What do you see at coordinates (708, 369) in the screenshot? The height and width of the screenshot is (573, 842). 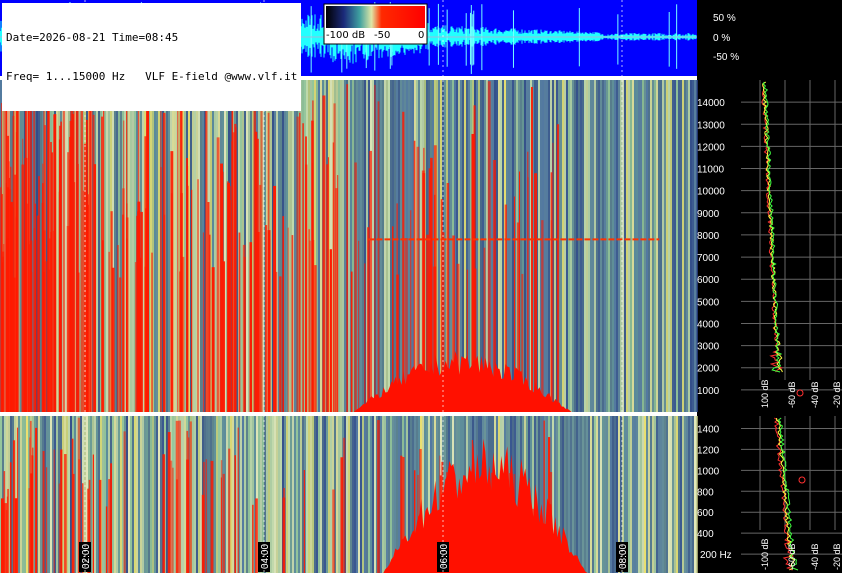 I see `upper-freq-label: 2000` at bounding box center [708, 369].